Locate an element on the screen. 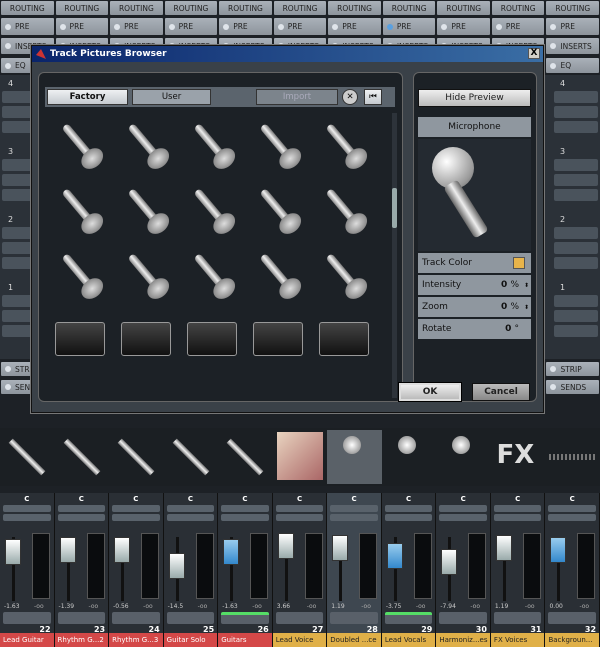 The image size is (600, 647). inserts-button: INSERTS is located at coordinates (573, 46).